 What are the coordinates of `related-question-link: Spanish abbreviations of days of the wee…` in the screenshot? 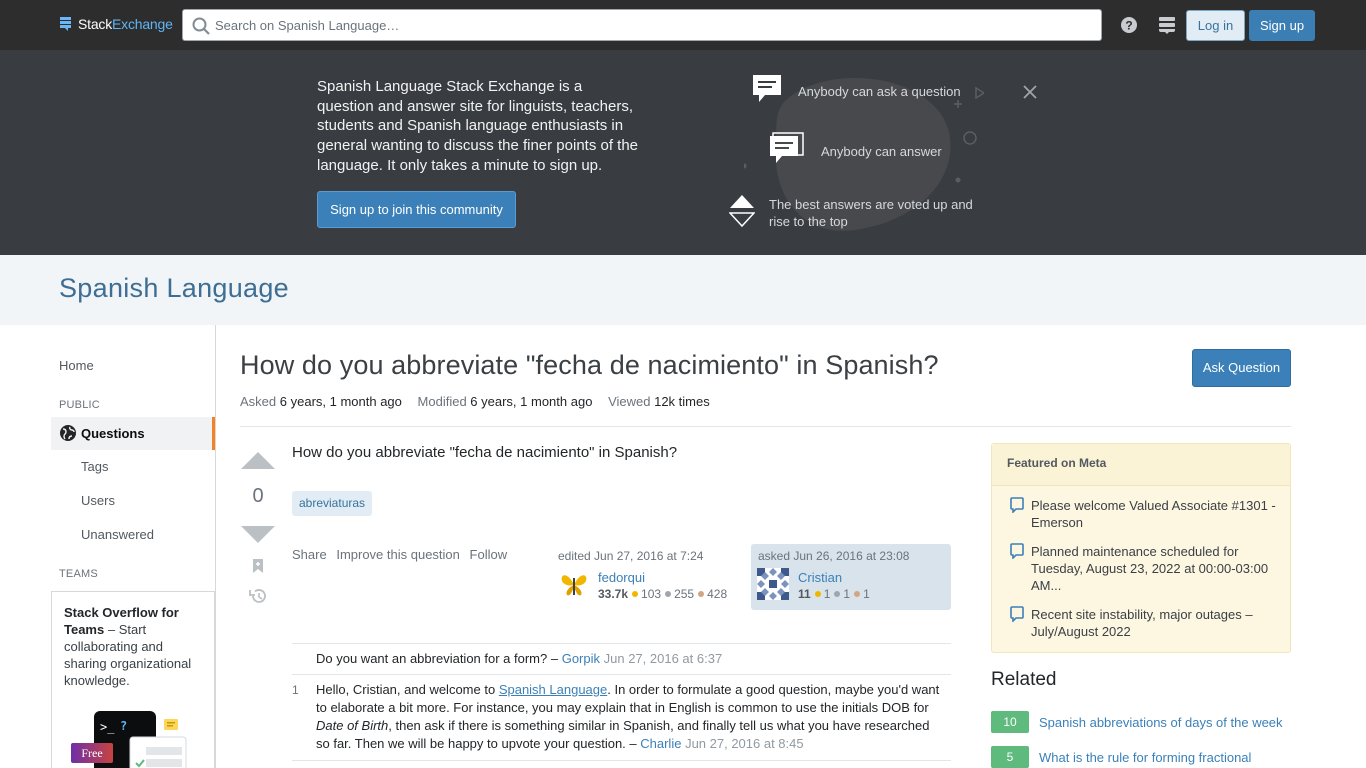 It's located at (1161, 722).